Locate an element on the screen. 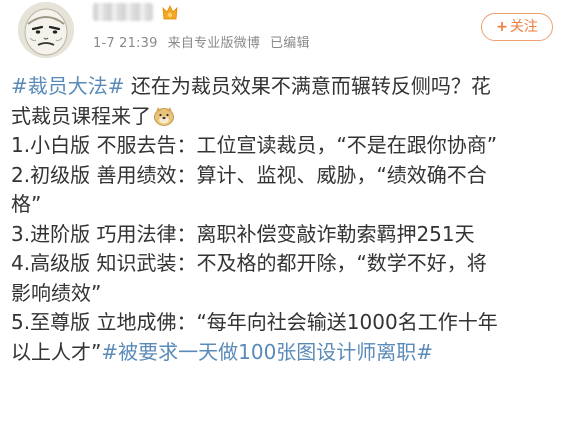  content-line: 3.进阶版 巧用法律：离职补偿变敲诈勒索羁押251天 is located at coordinates (243, 233).